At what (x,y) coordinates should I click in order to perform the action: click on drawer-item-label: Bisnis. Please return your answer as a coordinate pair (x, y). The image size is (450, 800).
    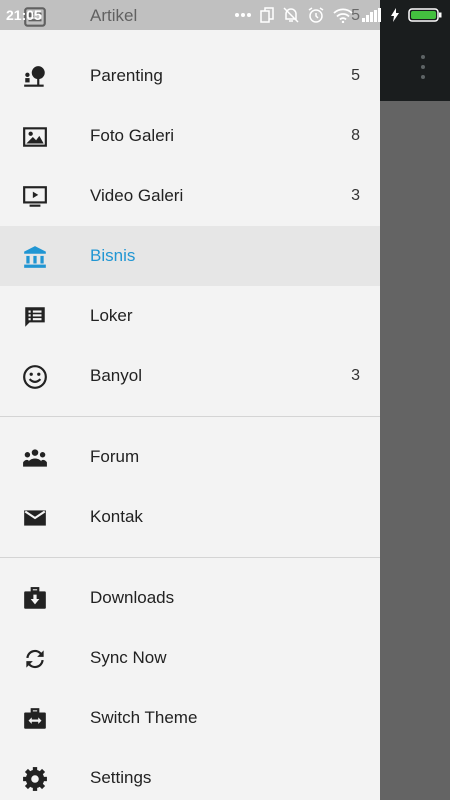
    Looking at the image, I should click on (113, 255).